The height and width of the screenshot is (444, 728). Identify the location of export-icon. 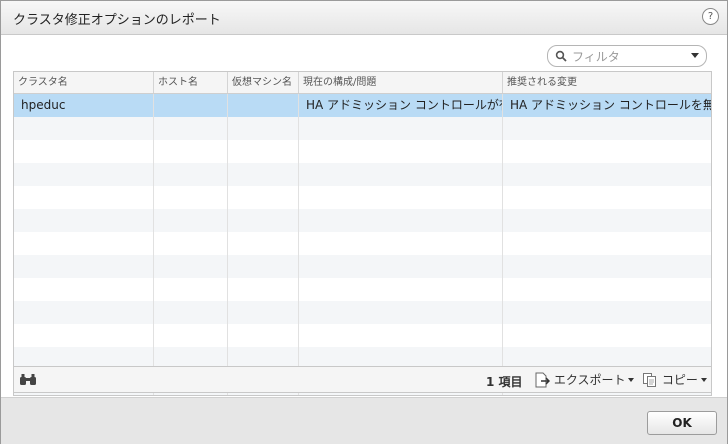
(543, 379).